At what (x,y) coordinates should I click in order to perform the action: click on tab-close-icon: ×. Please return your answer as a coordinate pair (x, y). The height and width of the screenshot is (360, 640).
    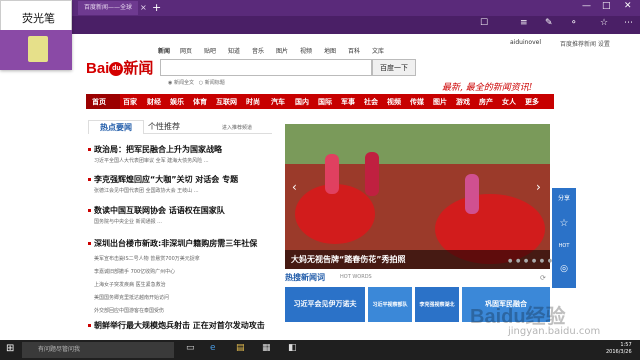
    Looking at the image, I should click on (143, 7).